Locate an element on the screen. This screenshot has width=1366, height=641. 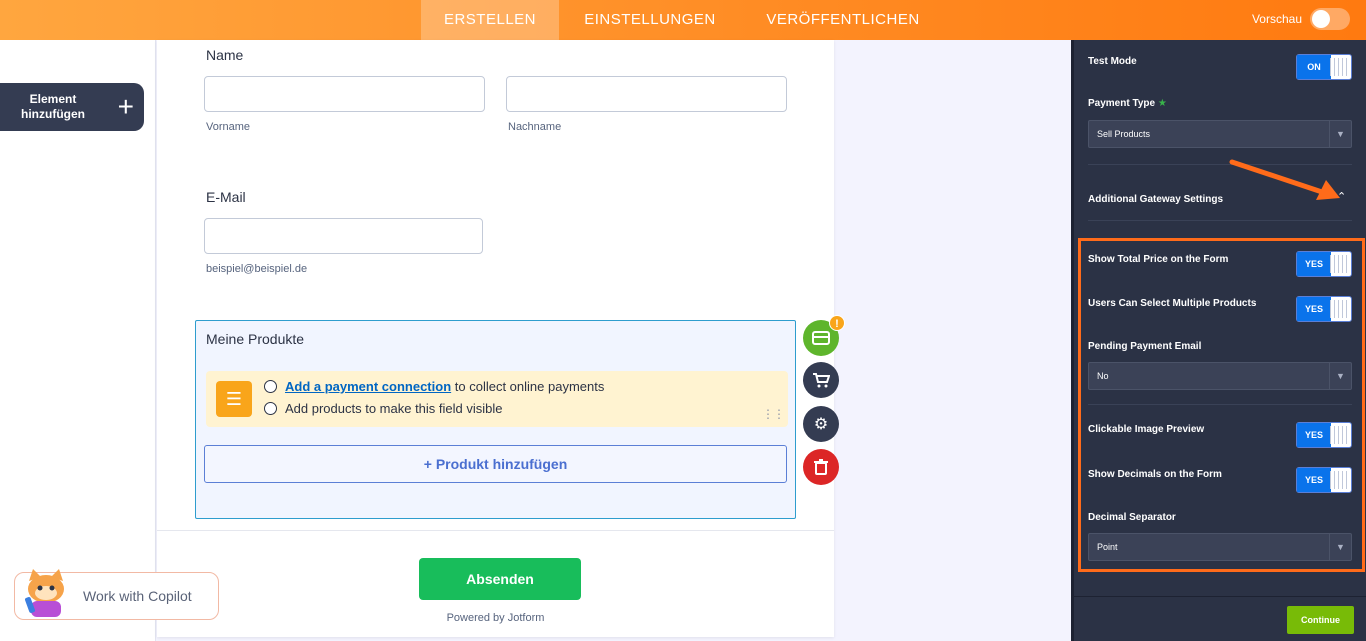
first-name-sublabel: Vorname is located at coordinates (228, 127).